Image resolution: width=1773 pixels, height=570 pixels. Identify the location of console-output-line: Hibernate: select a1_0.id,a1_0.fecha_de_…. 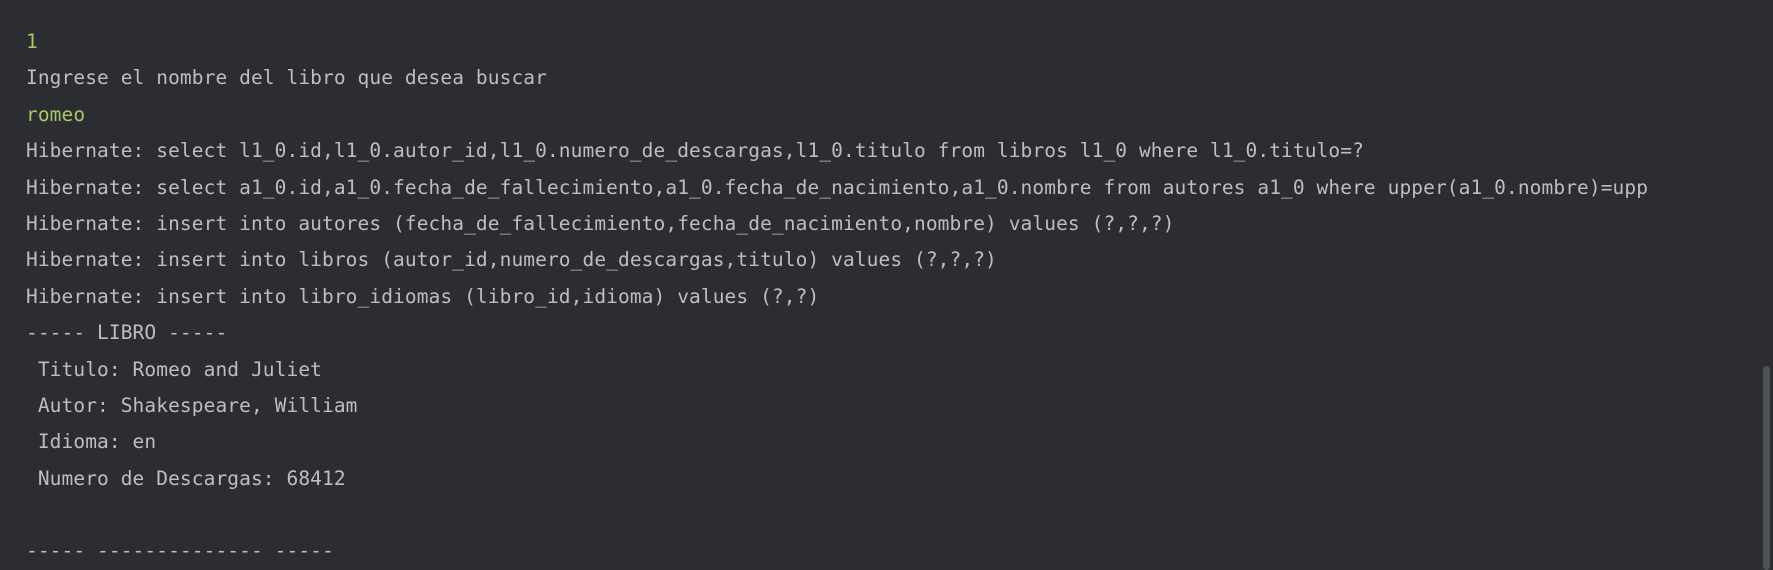
(837, 187).